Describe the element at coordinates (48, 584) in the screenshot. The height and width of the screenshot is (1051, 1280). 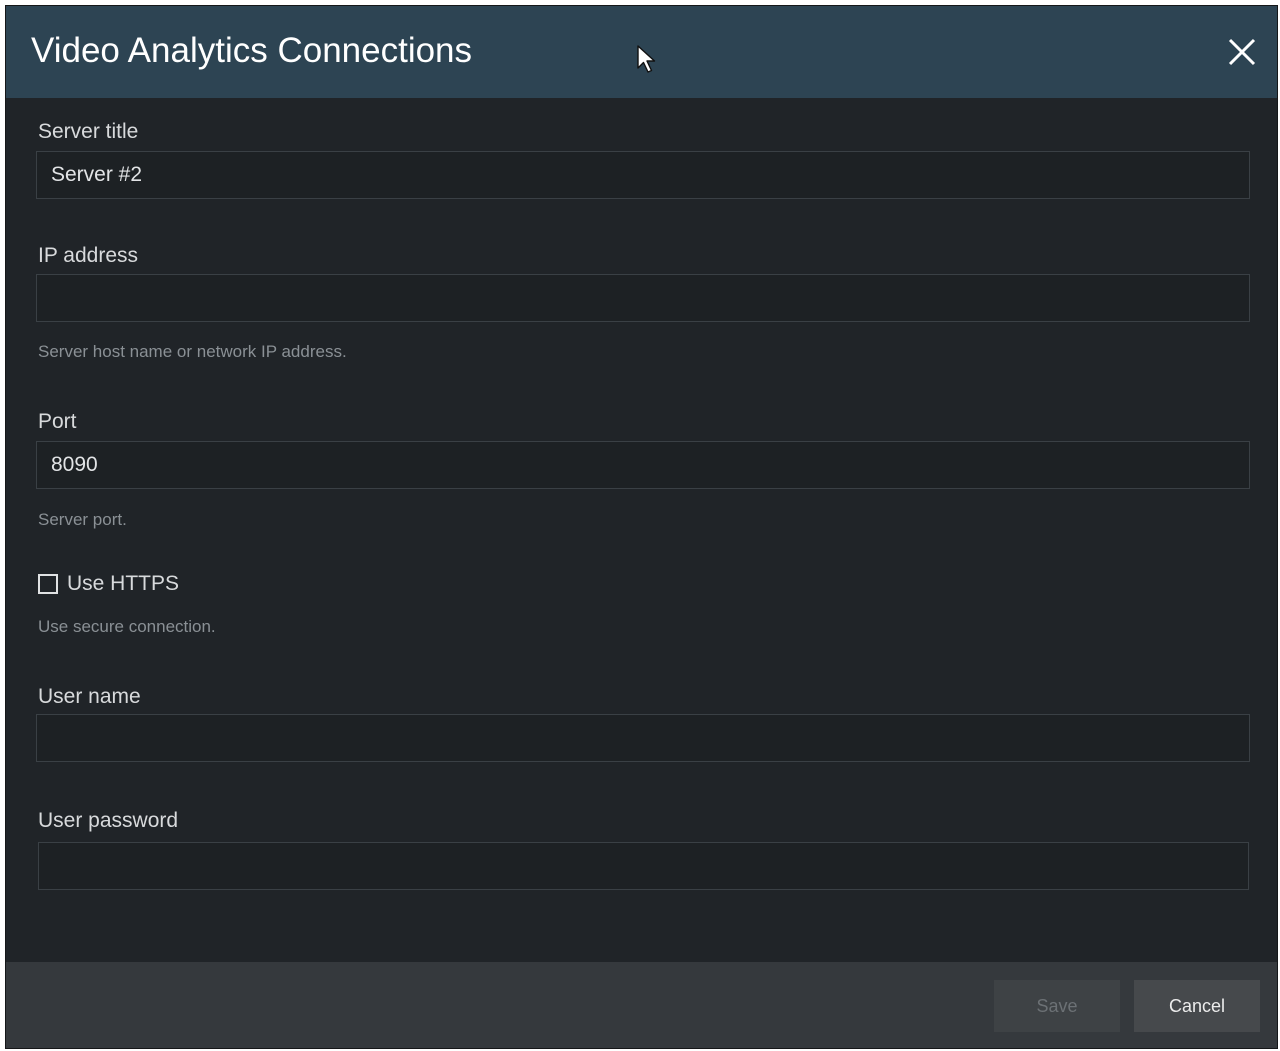
I see `use-https-checkbox` at that location.